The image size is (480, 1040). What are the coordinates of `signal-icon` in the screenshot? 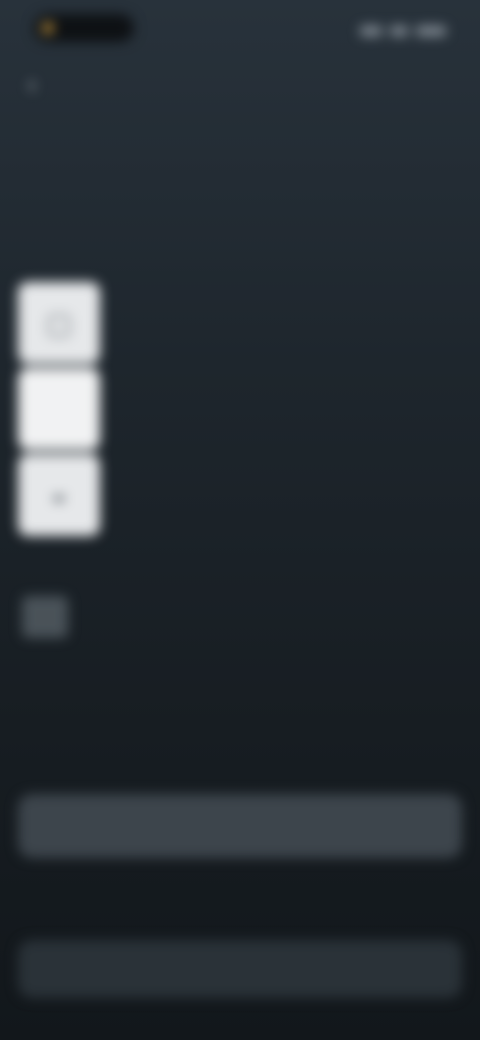 It's located at (371, 31).